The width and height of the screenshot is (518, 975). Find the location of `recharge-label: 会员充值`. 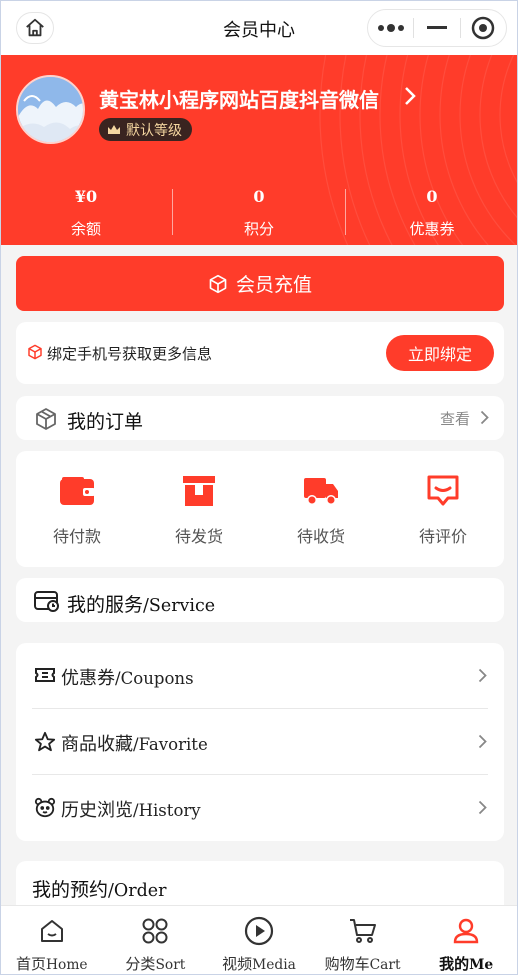

recharge-label: 会员充值 is located at coordinates (273, 285).